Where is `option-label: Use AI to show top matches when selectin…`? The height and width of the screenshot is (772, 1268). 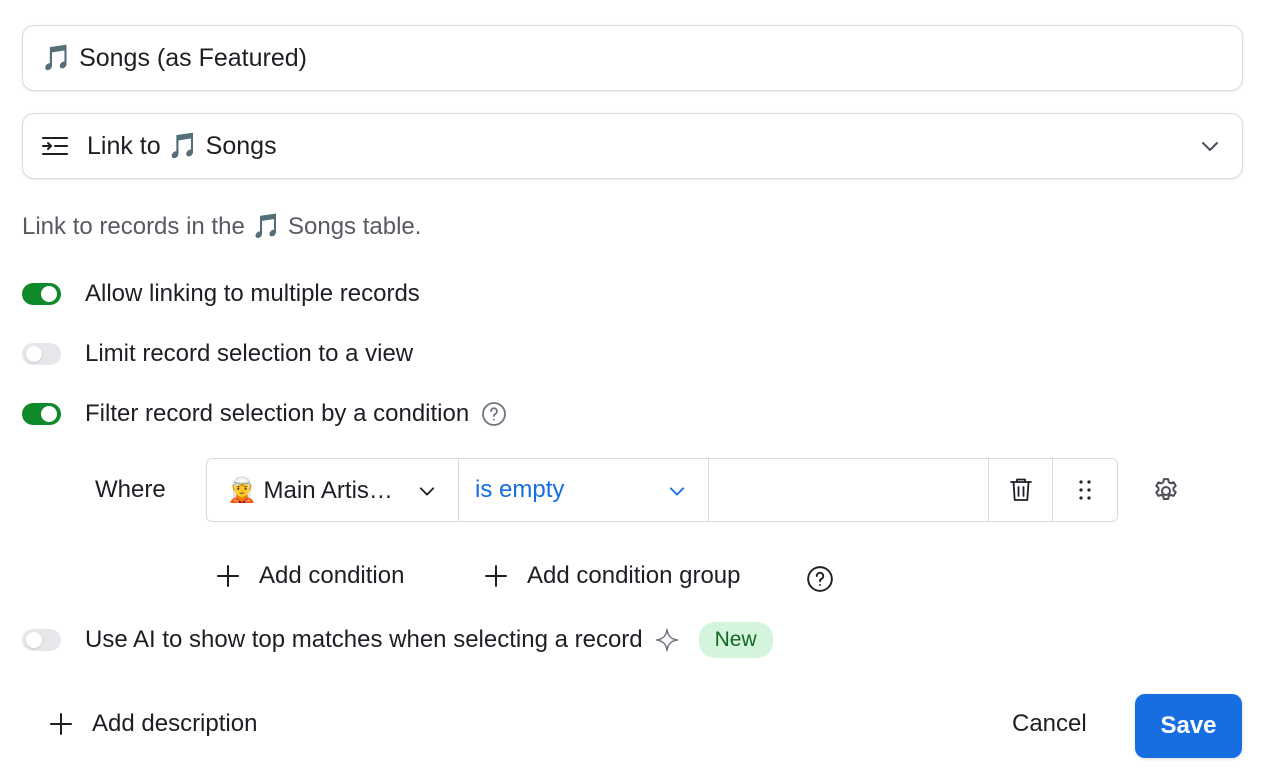
option-label: Use AI to show top matches when selectin… is located at coordinates (364, 639).